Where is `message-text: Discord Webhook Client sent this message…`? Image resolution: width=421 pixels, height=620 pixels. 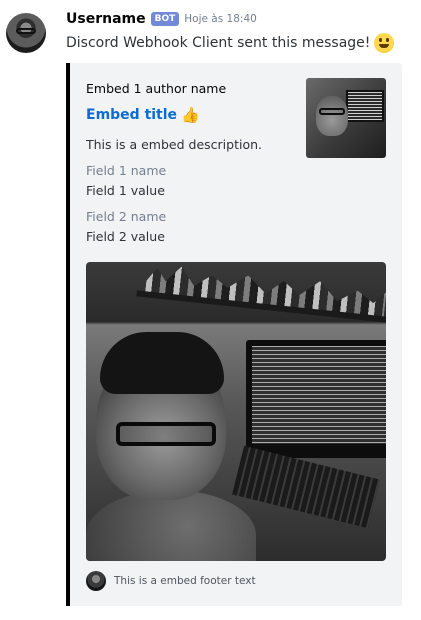 message-text: Discord Webhook Client sent this message… is located at coordinates (218, 43).